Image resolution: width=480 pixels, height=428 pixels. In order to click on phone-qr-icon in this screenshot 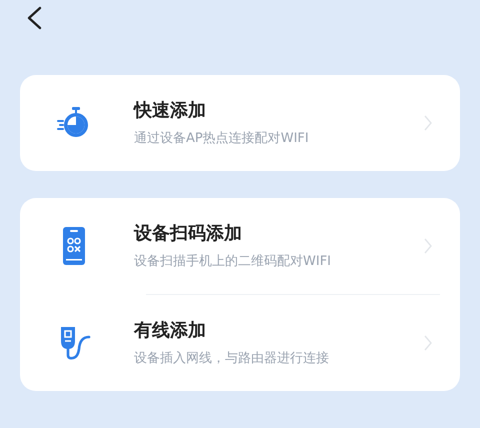, I will do `click(74, 246)`.